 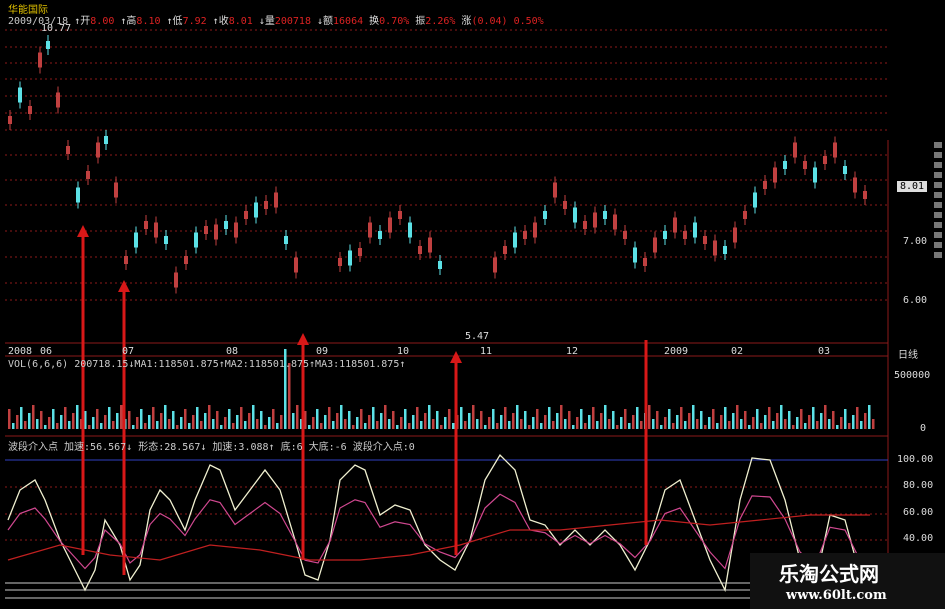 What do you see at coordinates (477, 336) in the screenshot?
I see `low-price-label: 5.47` at bounding box center [477, 336].